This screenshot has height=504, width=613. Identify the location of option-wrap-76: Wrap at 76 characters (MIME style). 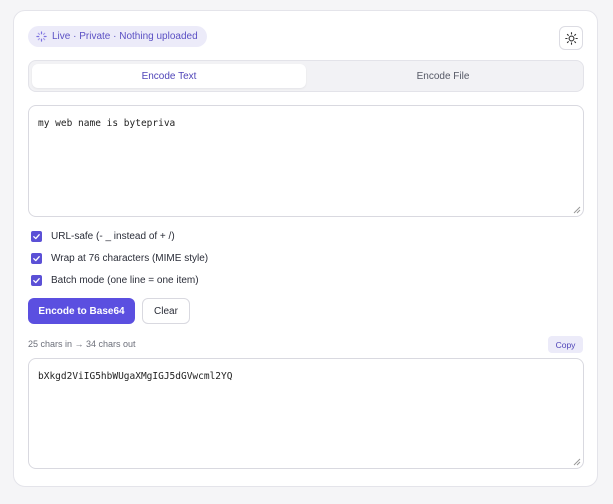
(119, 258).